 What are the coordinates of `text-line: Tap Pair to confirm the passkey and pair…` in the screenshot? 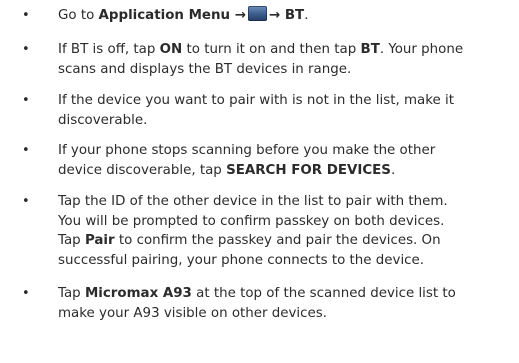 It's located at (286, 241).